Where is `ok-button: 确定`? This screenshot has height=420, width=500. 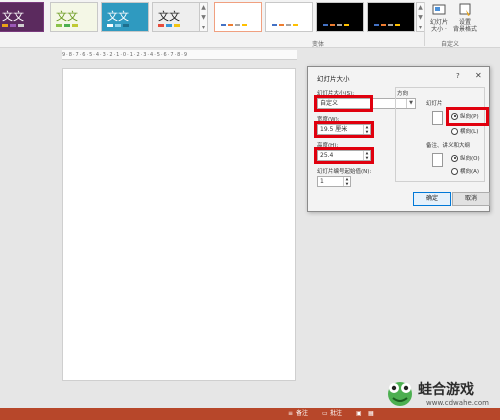
ok-button: 确定 is located at coordinates (432, 199).